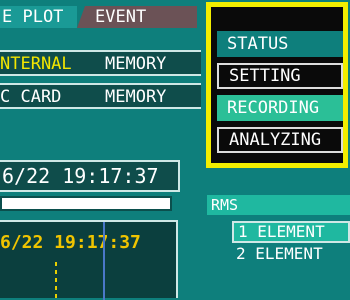 This screenshot has height=300, width=350. What do you see at coordinates (279, 253) in the screenshot?
I see `rms-element-2: 2 ELEMENT` at bounding box center [279, 253].